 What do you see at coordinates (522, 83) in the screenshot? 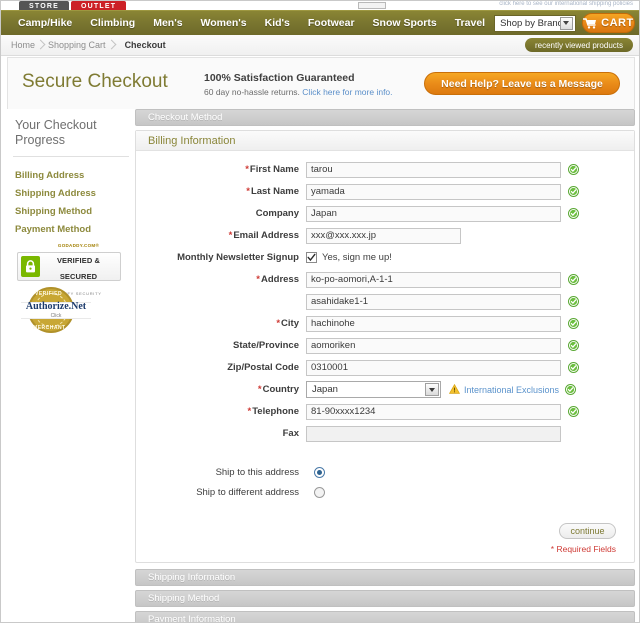
I see `need-help-button: Need Help? Leave us a Message` at bounding box center [522, 83].